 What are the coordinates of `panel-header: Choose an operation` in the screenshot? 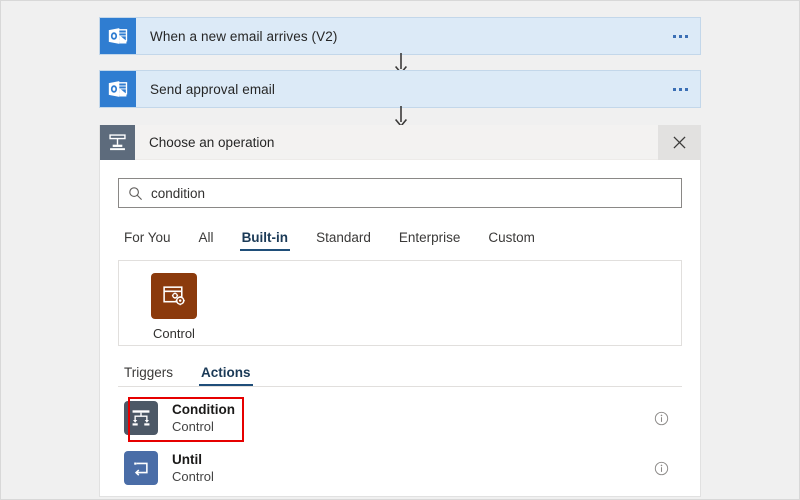 It's located at (400, 142).